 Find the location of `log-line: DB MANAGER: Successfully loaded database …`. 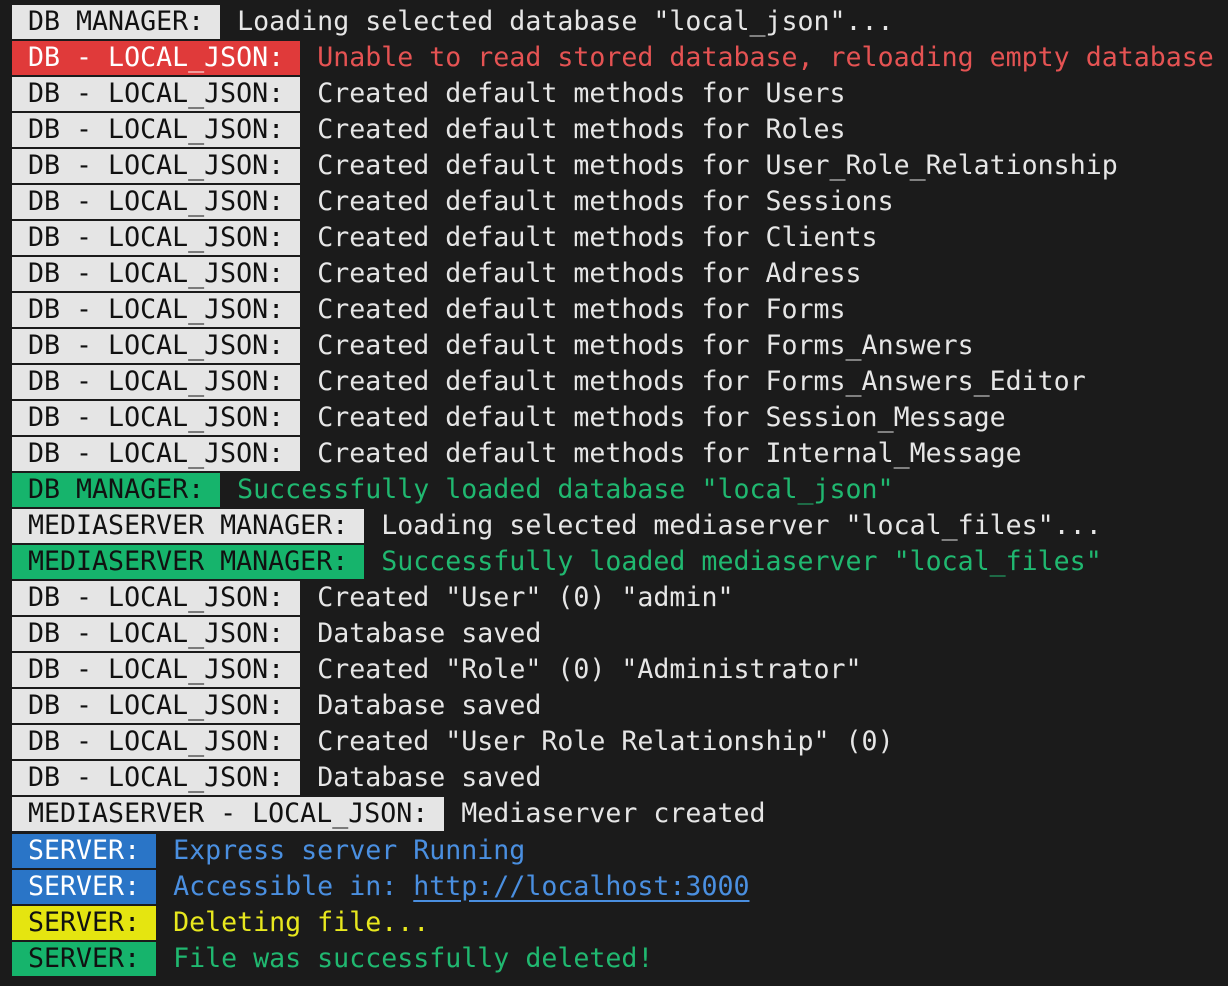

log-line: DB MANAGER: Successfully loaded database … is located at coordinates (453, 490).